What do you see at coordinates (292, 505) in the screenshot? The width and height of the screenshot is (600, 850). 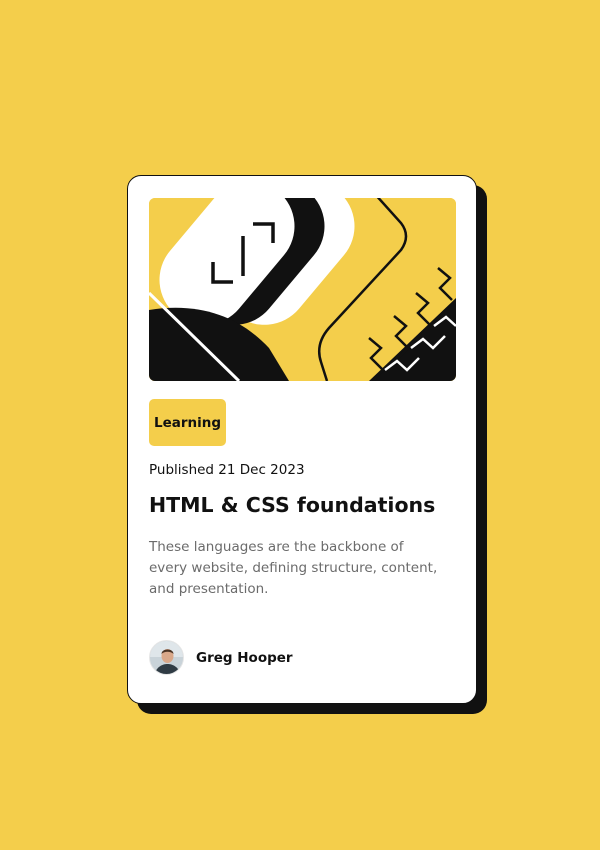 I see `card-title: HTML & CSS foundations` at bounding box center [292, 505].